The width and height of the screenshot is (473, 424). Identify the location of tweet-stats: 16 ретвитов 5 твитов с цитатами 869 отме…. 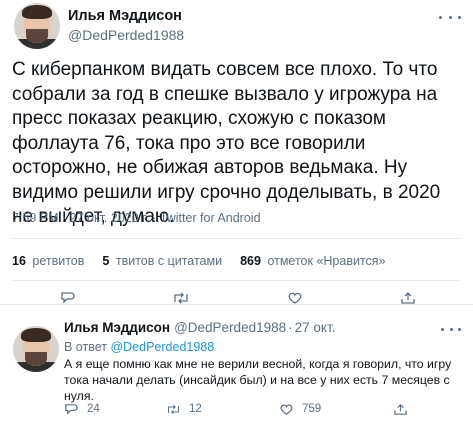
(208, 261).